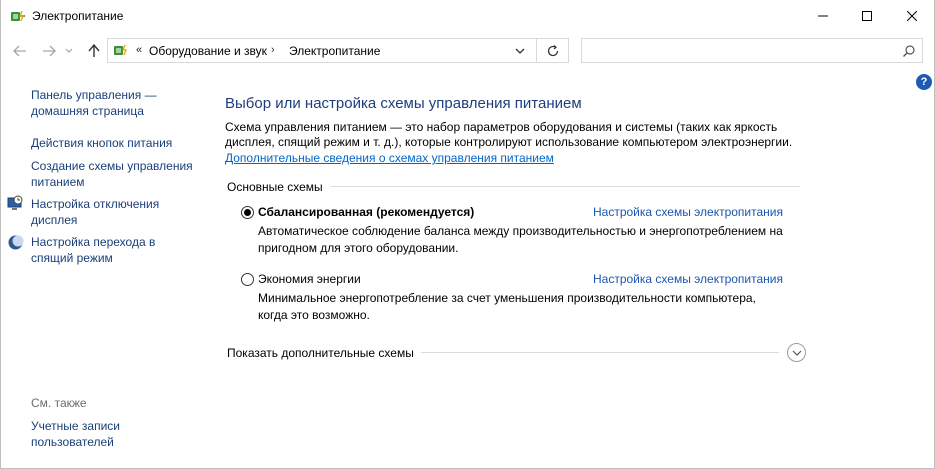  I want to click on address-divider, so click(536, 50).